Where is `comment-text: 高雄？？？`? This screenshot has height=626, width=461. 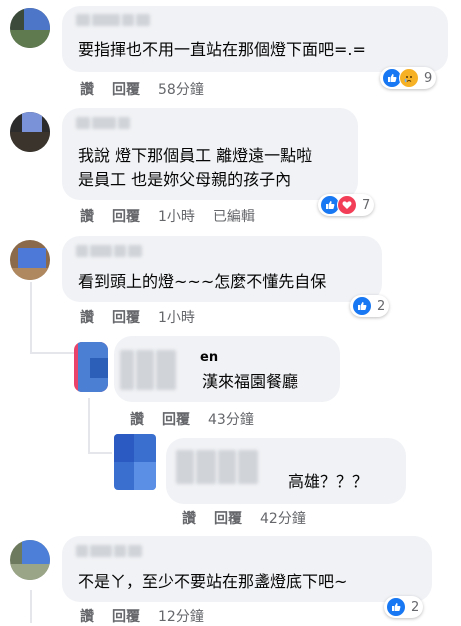 comment-text: 高雄？？？ is located at coordinates (328, 481).